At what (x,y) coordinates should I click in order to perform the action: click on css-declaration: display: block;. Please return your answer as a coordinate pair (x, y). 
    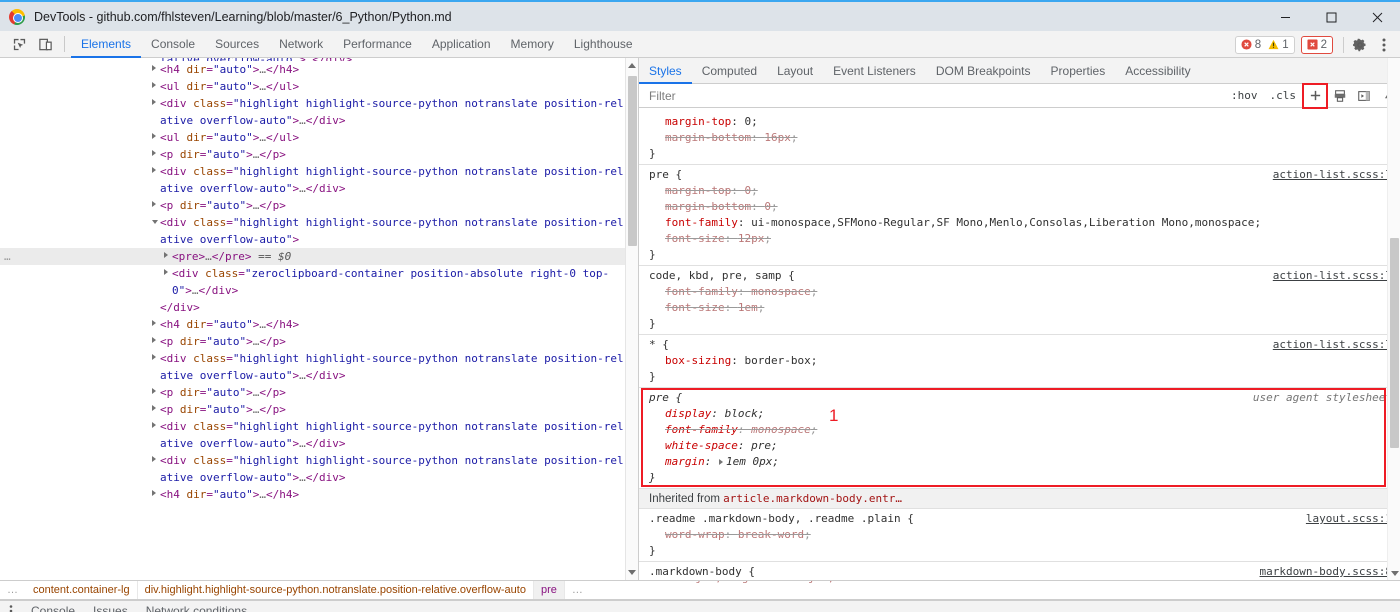
    Looking at the image, I should click on (1019, 414).